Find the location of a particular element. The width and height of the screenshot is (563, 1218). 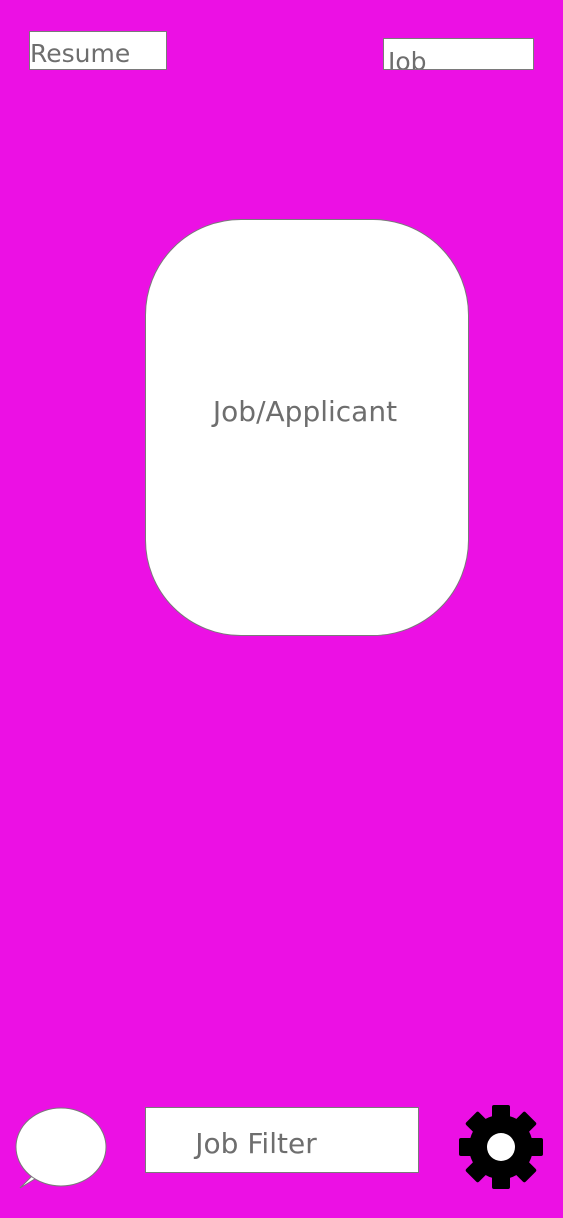

job-button-label: Job is located at coordinates (407, 58).